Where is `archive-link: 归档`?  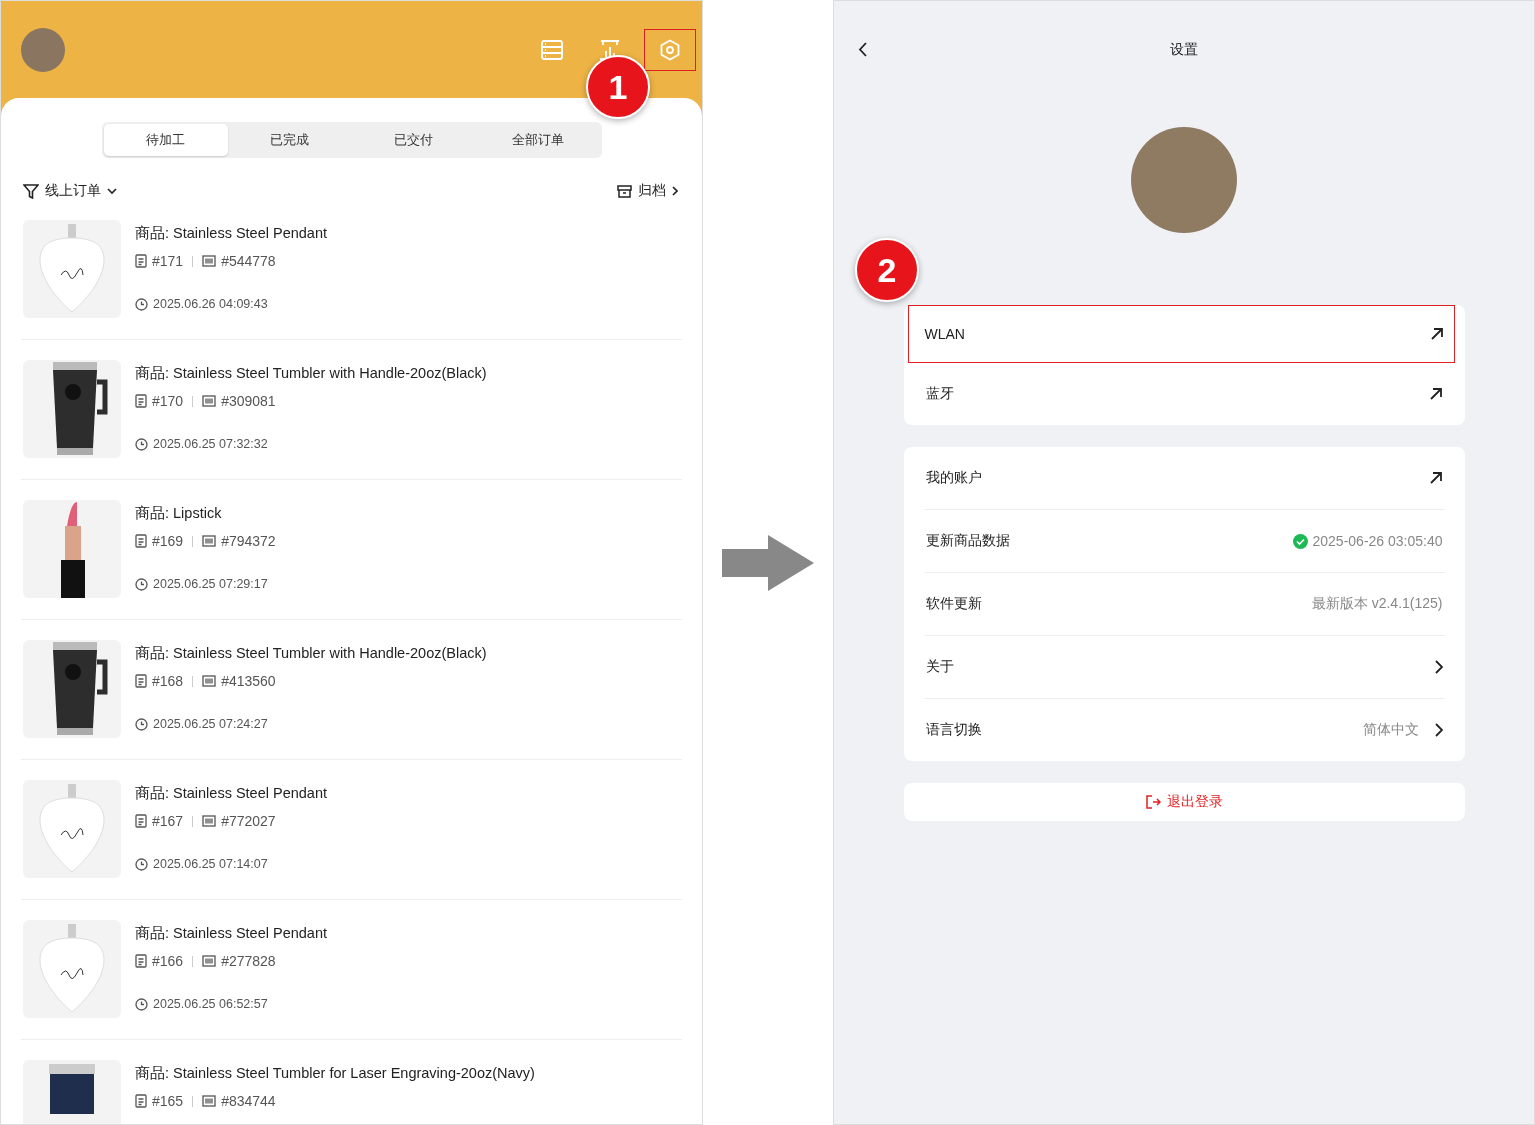
archive-link: 归档 is located at coordinates (652, 191).